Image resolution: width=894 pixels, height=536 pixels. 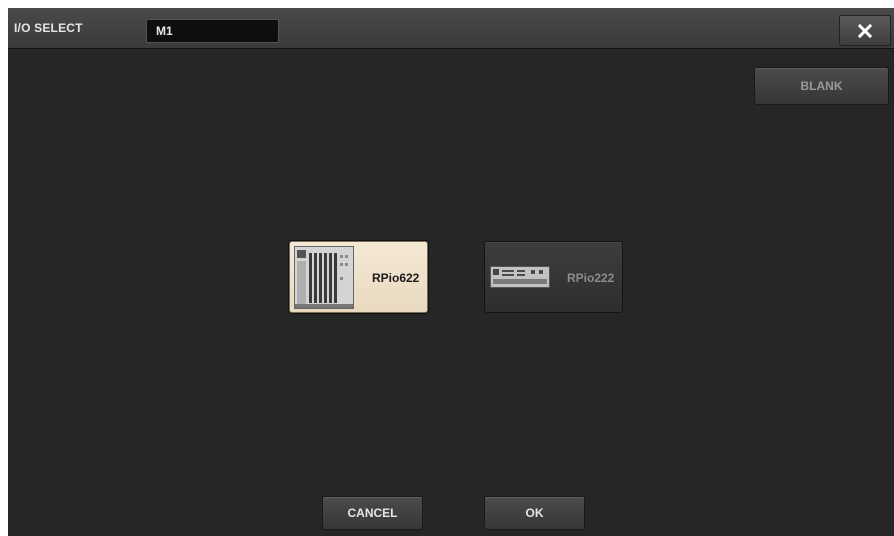 I want to click on device-label: RPio222, so click(x=591, y=278).